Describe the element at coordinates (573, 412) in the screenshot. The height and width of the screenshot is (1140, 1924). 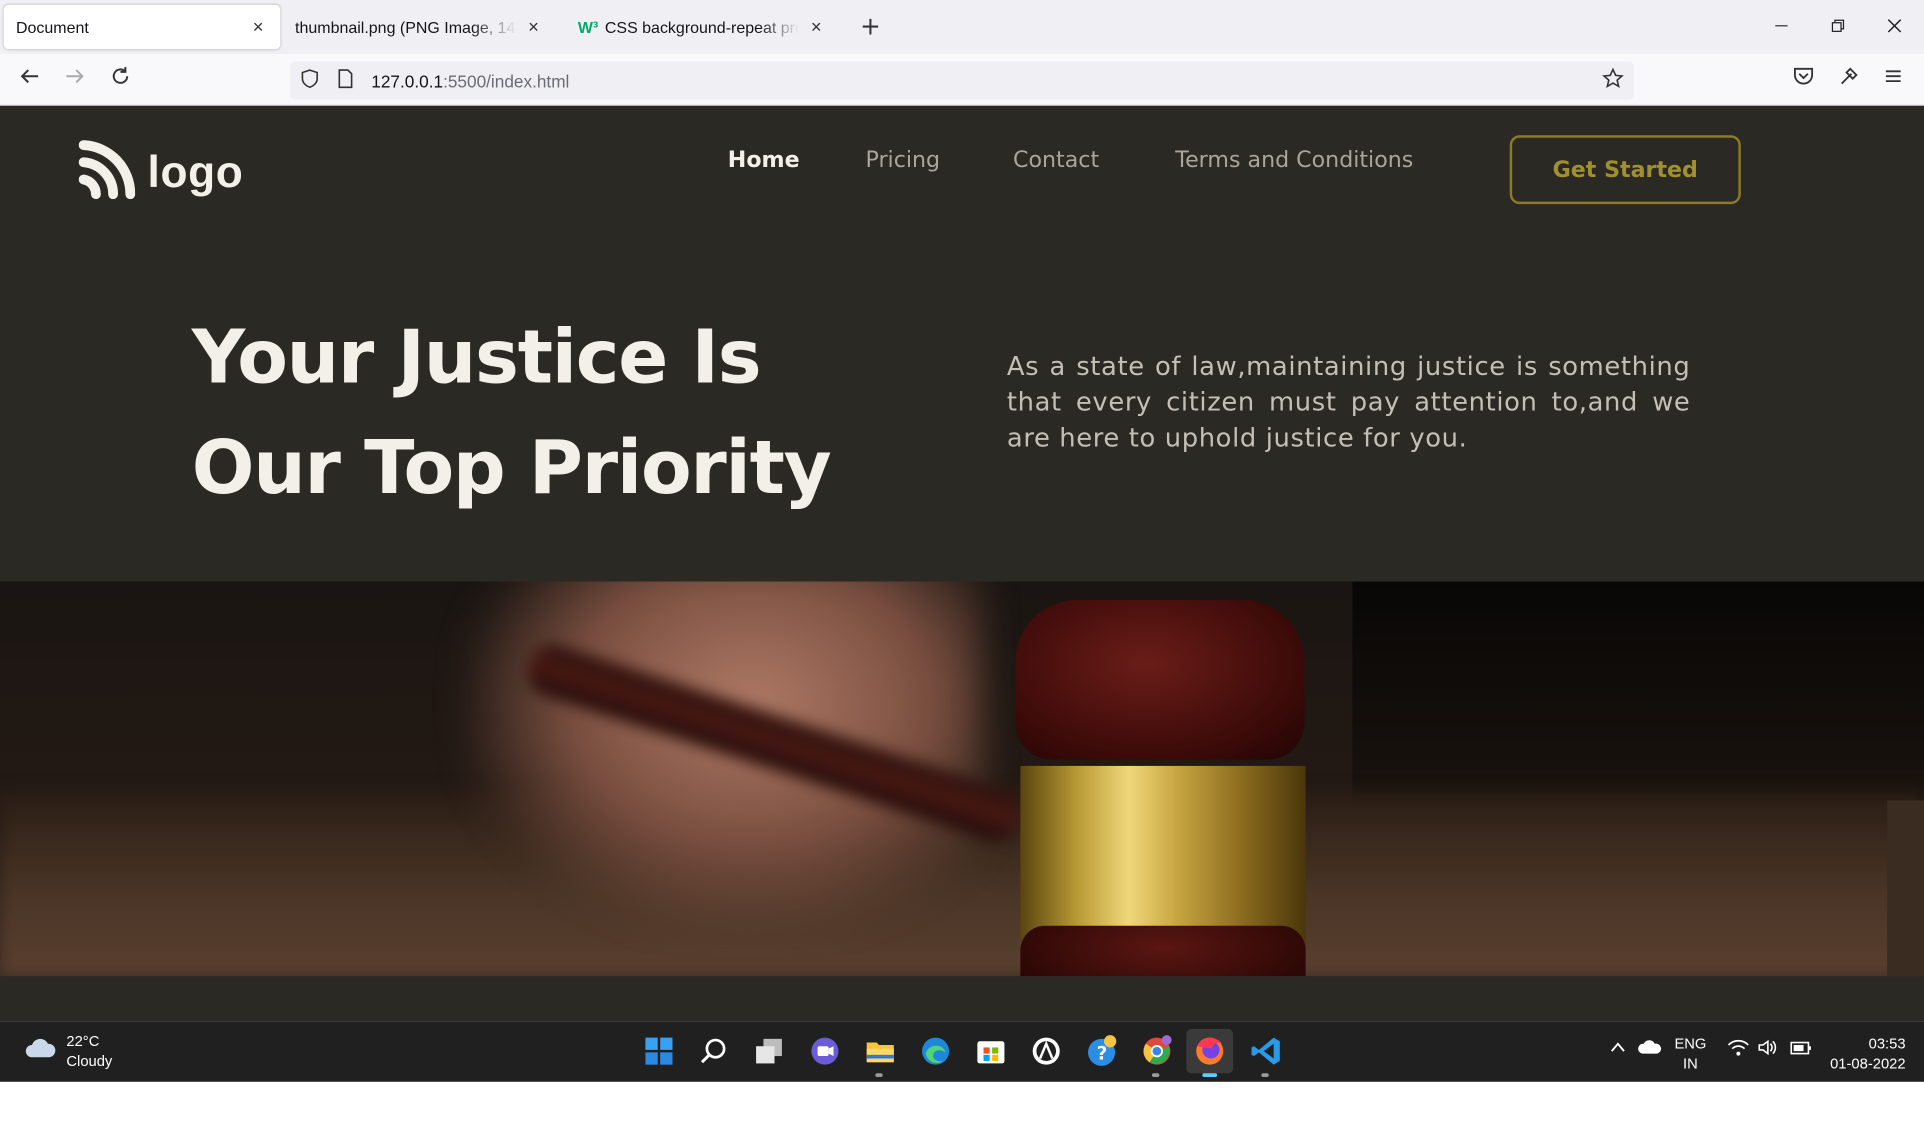
I see `hero-title: Your Justice Is Our Top Priority` at that location.